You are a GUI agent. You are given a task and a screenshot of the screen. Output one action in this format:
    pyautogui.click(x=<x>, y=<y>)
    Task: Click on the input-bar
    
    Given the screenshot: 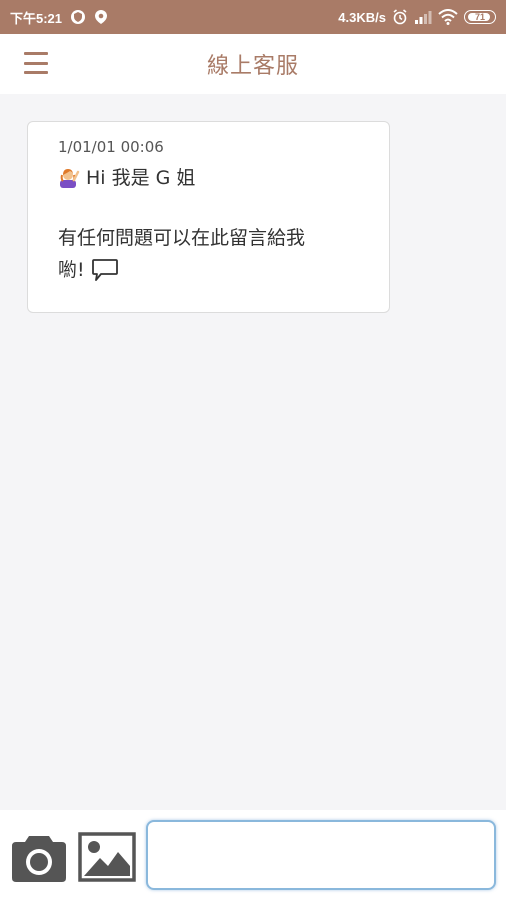 What is the action you would take?
    pyautogui.click(x=253, y=855)
    